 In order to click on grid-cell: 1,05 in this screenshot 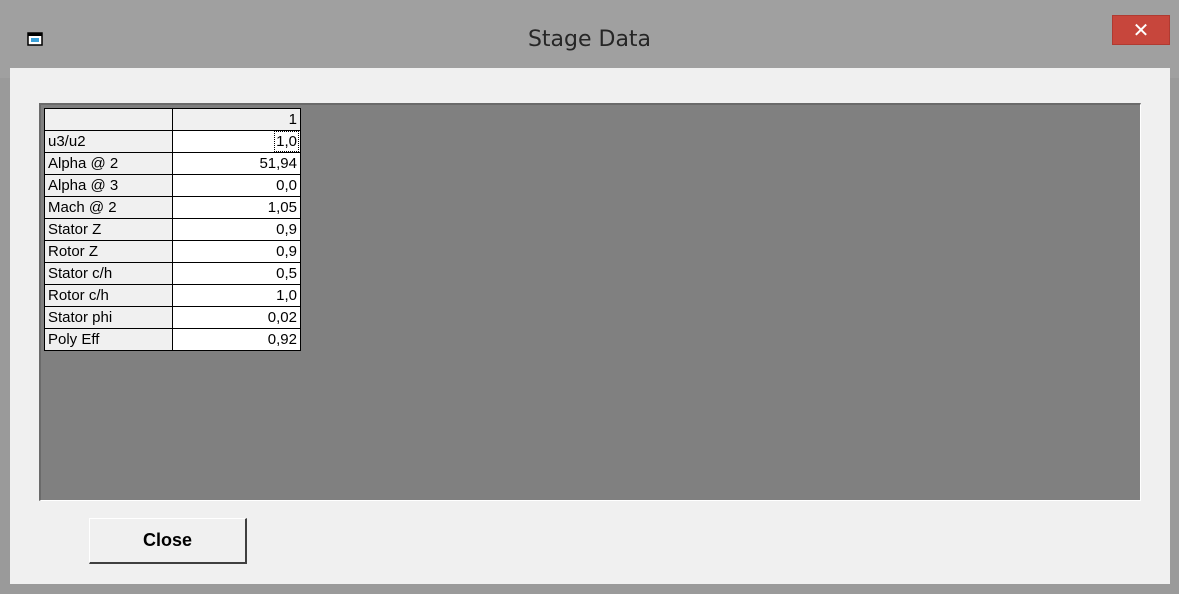, I will do `click(236, 207)`.